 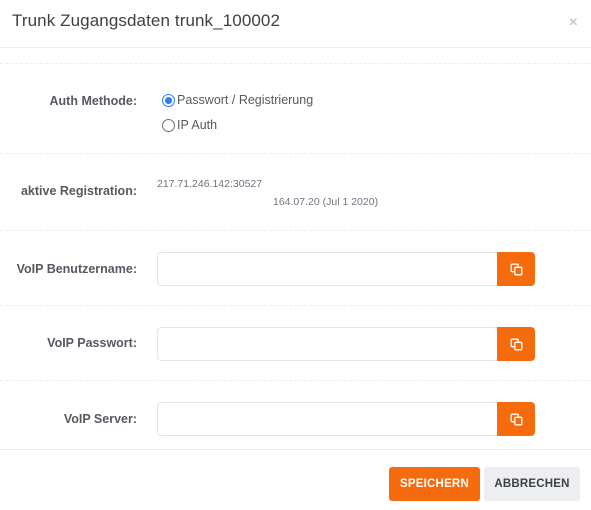 I want to click on close-icon: ×, so click(x=573, y=23).